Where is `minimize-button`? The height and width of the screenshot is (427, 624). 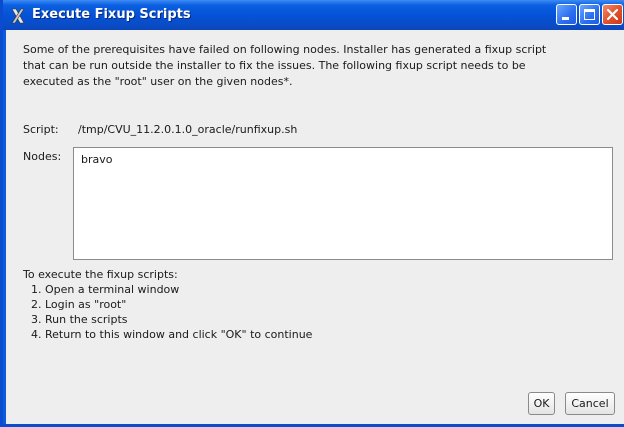
minimize-button is located at coordinates (566, 14).